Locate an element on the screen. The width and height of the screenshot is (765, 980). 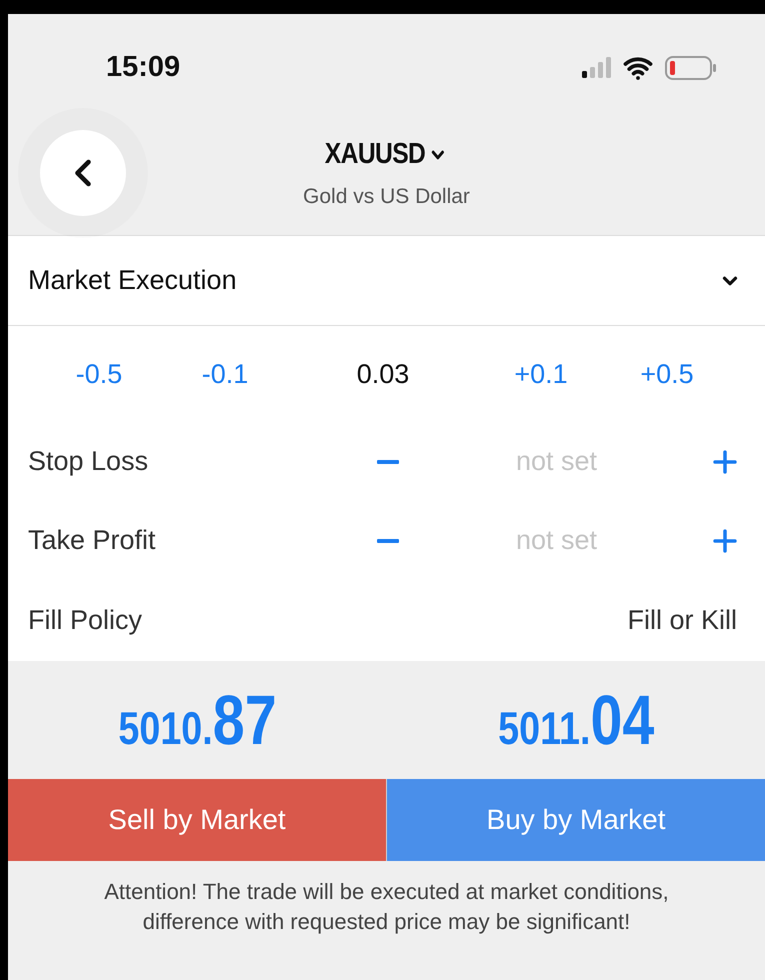
volume-step-button: +0.1 is located at coordinates (541, 374).